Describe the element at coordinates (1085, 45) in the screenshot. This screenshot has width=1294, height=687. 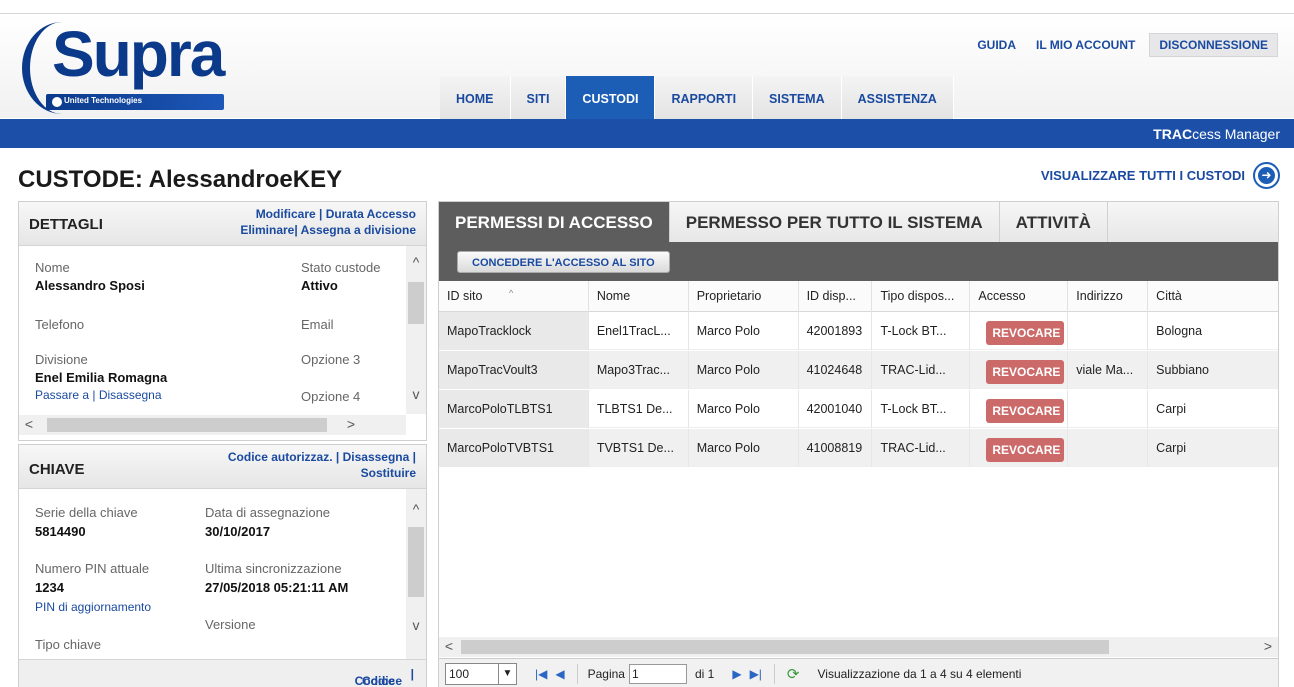
I see `my-account-link: IL MIO ACCOUNT` at that location.